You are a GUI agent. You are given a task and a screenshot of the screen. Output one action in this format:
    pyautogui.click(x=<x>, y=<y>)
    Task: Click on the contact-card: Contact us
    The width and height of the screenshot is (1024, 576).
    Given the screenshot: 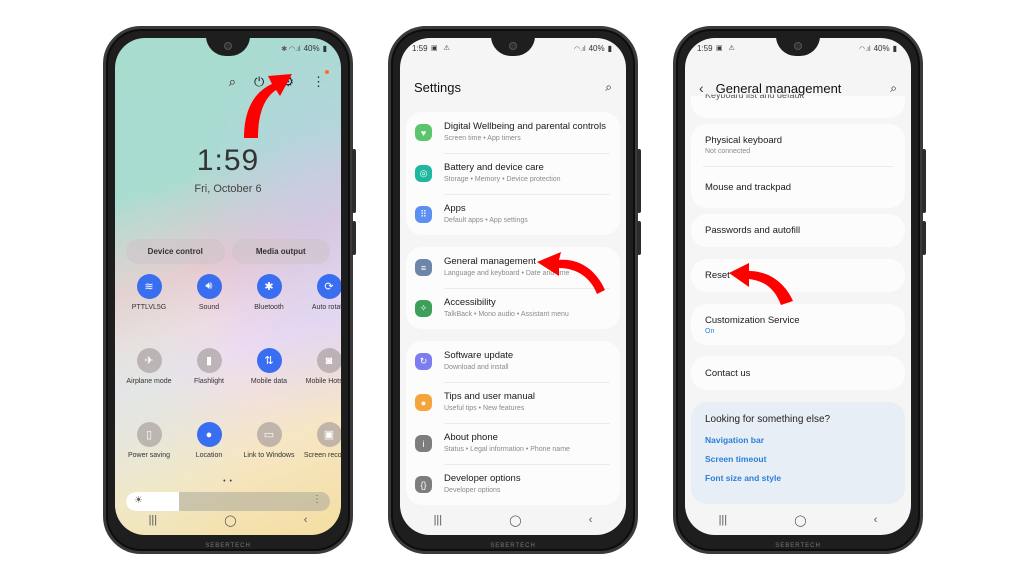 What is the action you would take?
    pyautogui.click(x=798, y=373)
    